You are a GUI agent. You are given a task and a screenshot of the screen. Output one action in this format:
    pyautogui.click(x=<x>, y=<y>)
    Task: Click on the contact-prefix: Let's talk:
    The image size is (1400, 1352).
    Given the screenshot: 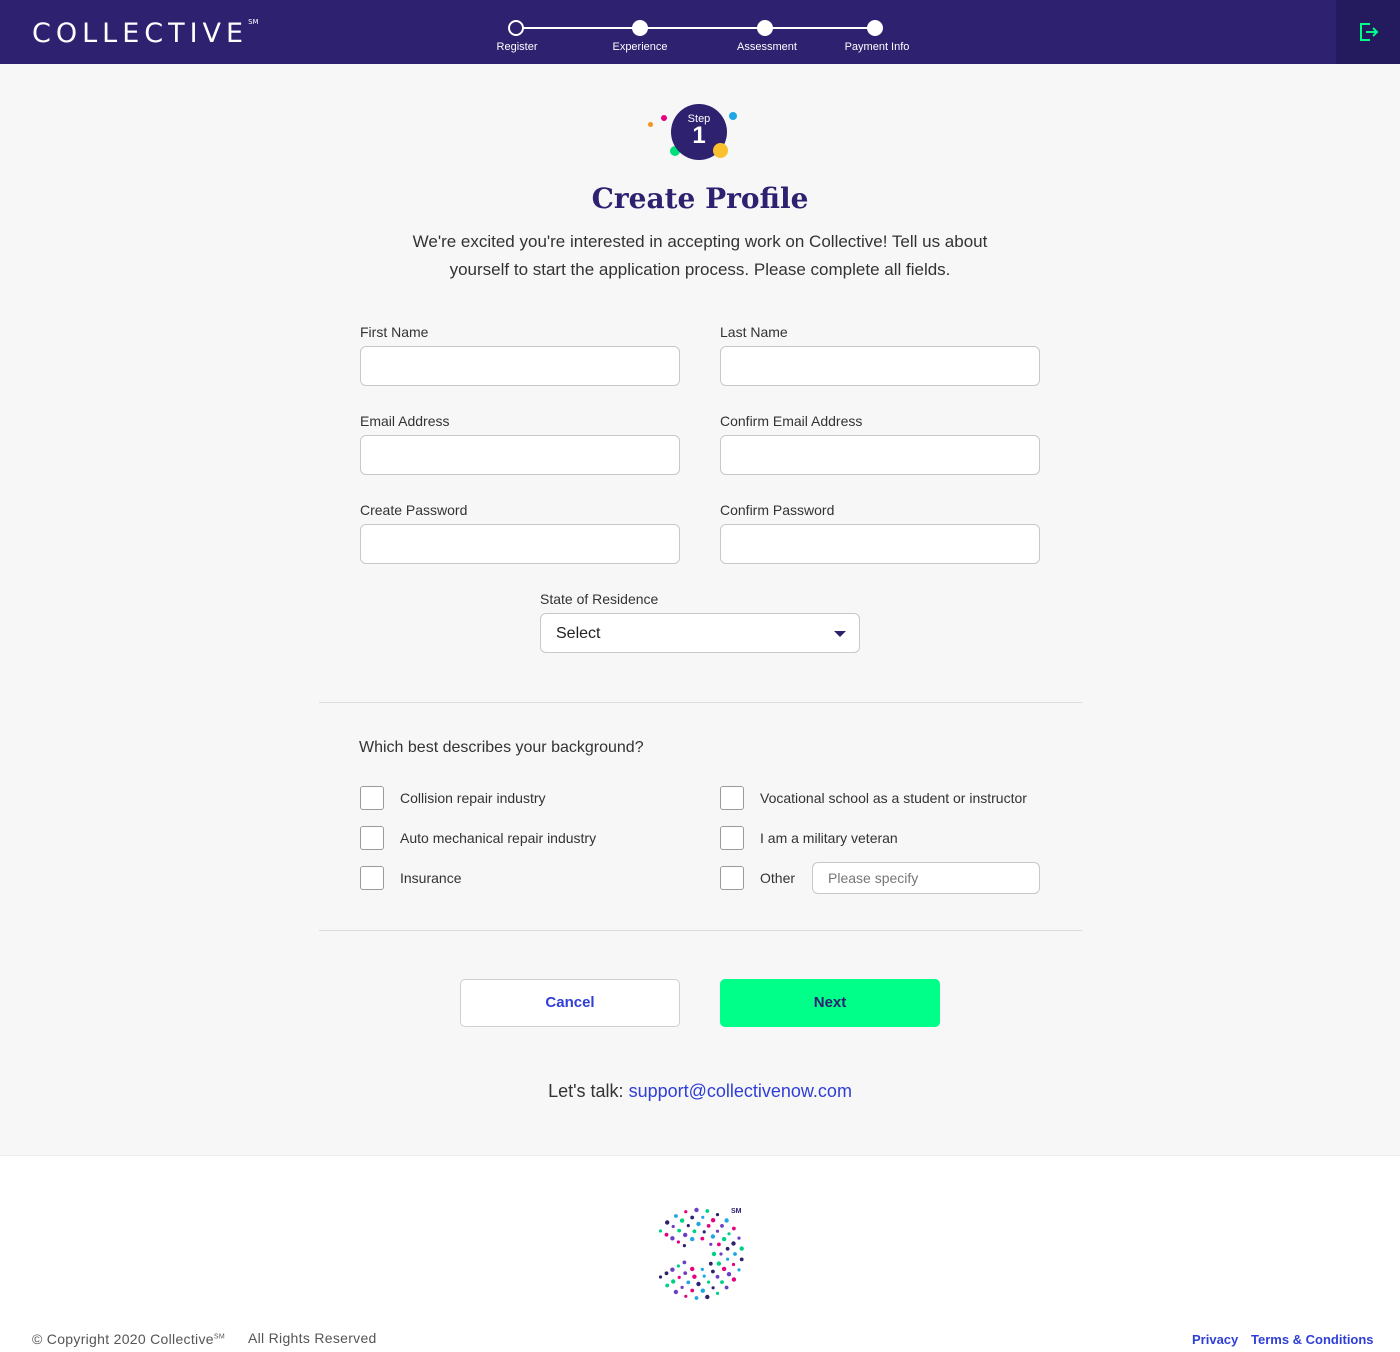 What is the action you would take?
    pyautogui.click(x=586, y=1091)
    